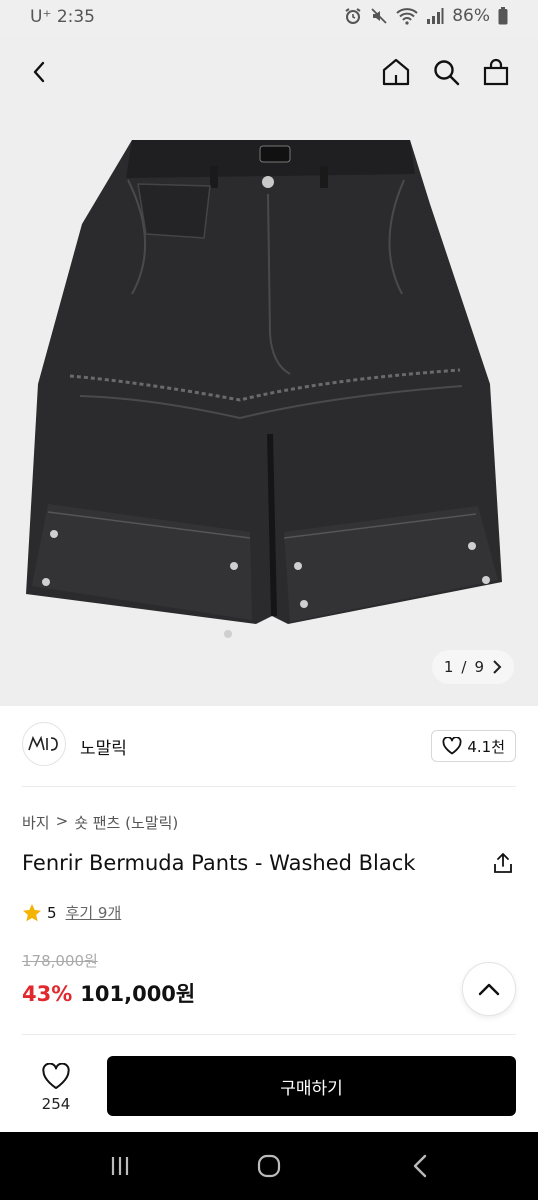 The height and width of the screenshot is (1200, 538). I want to click on wishlist-button: 254, so click(56, 1088).